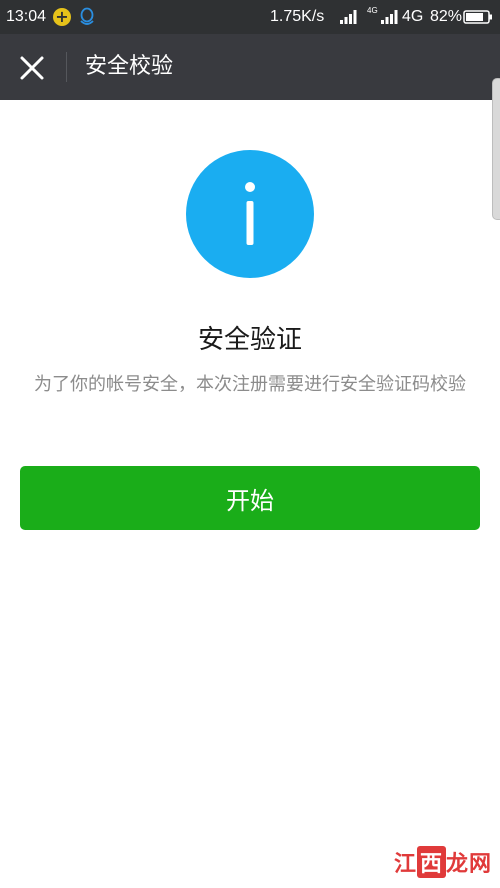  What do you see at coordinates (250, 17) in the screenshot?
I see `status-bar: 13:04 + 1.75K/s 4G 4G 82%` at bounding box center [250, 17].